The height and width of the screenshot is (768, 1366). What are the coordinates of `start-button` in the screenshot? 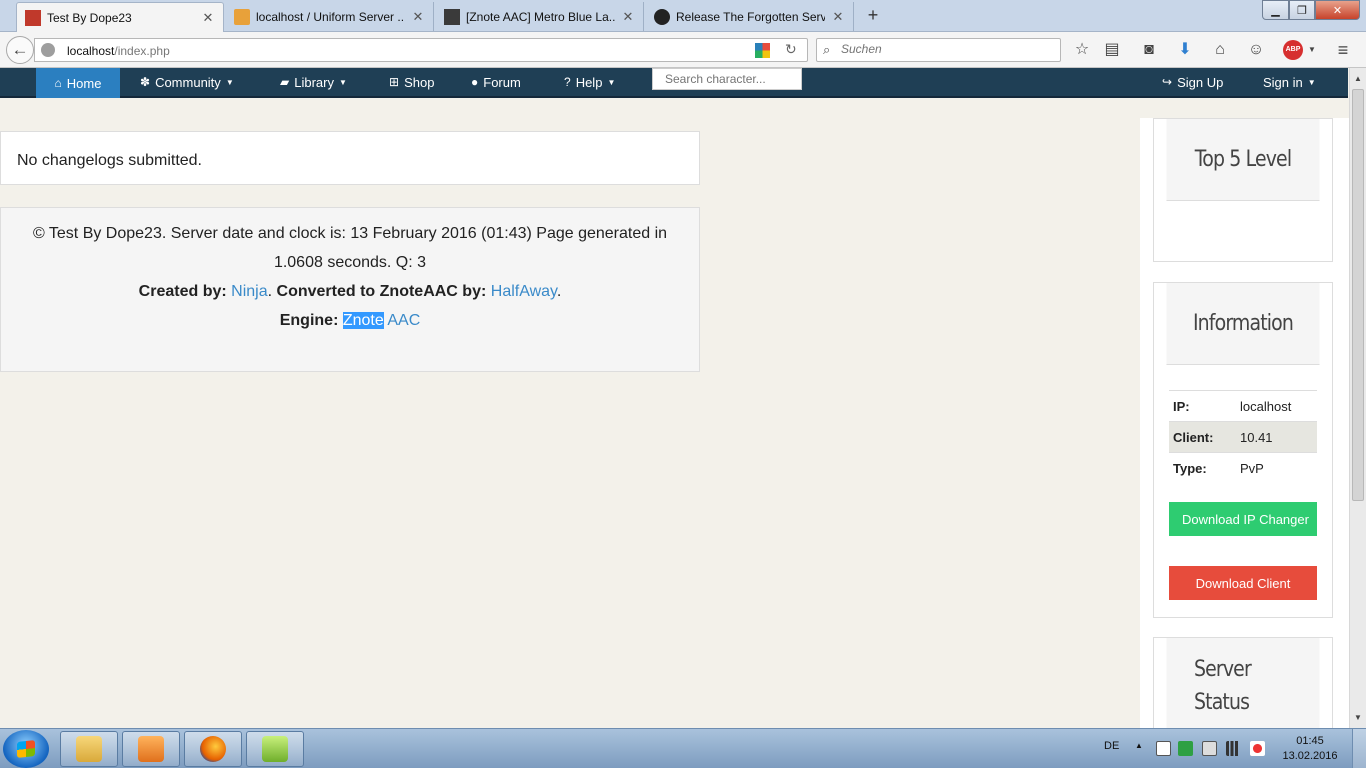 It's located at (26, 749).